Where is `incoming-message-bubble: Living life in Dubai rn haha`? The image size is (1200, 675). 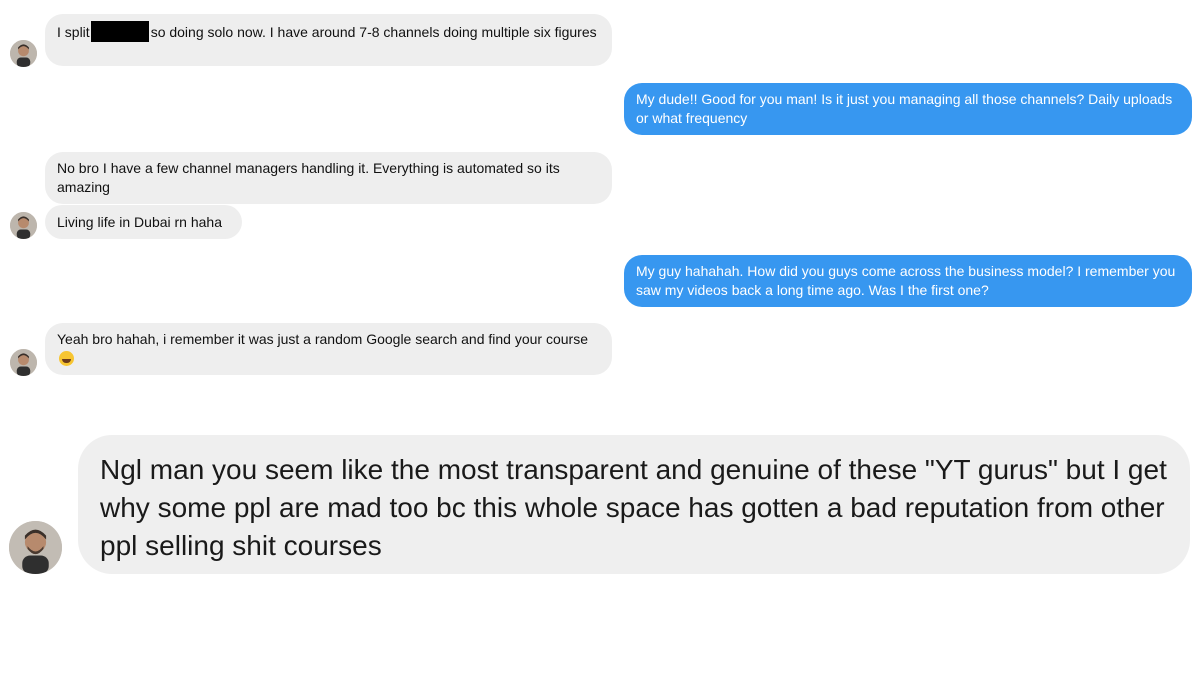
incoming-message-bubble: Living life in Dubai rn haha is located at coordinates (143, 222).